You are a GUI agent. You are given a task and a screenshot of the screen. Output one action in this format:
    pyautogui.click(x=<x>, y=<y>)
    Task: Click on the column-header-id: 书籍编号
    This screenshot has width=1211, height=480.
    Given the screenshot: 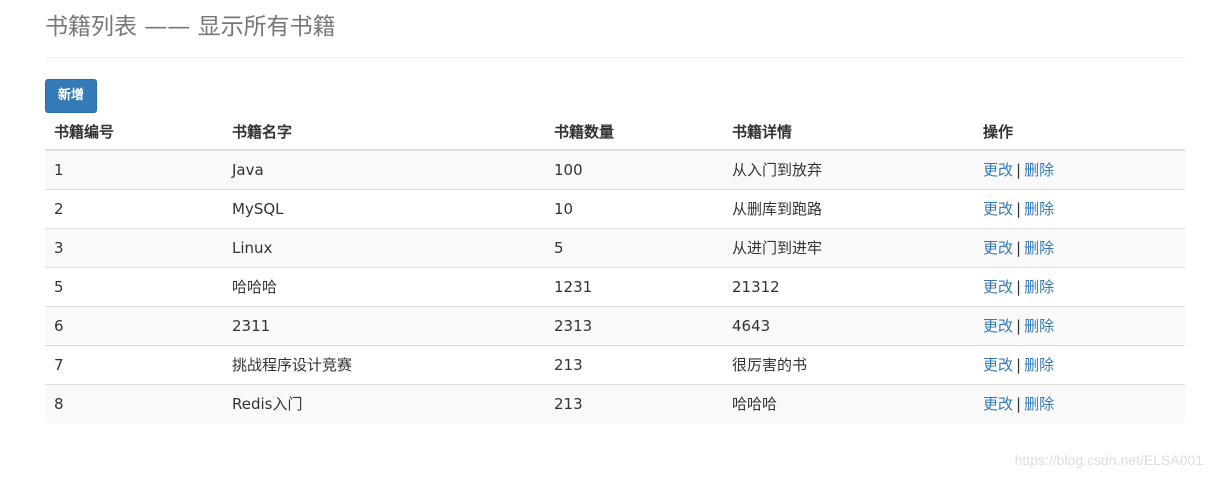 What is the action you would take?
    pyautogui.click(x=134, y=132)
    